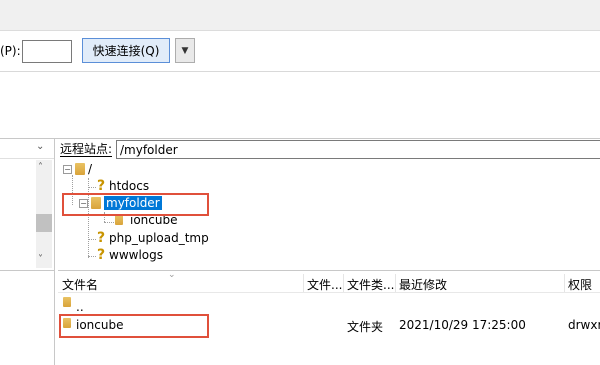 Image resolution: width=600 pixels, height=365 pixels. Describe the element at coordinates (40, 167) in the screenshot. I see `scroll-up-icon: ˄` at that location.